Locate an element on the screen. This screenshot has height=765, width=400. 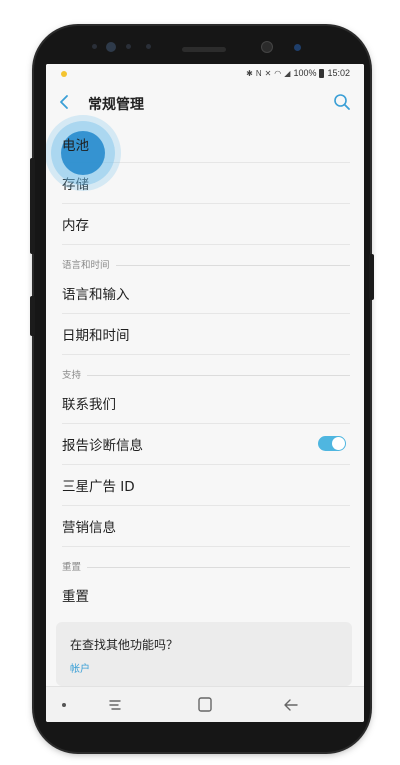
list-item-label-highlighted: 电池 is located at coordinates (75, 146).